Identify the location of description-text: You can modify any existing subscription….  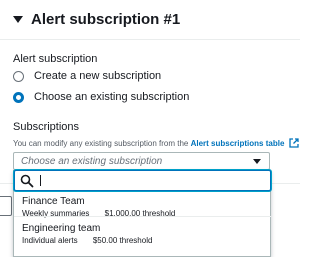
(101, 143).